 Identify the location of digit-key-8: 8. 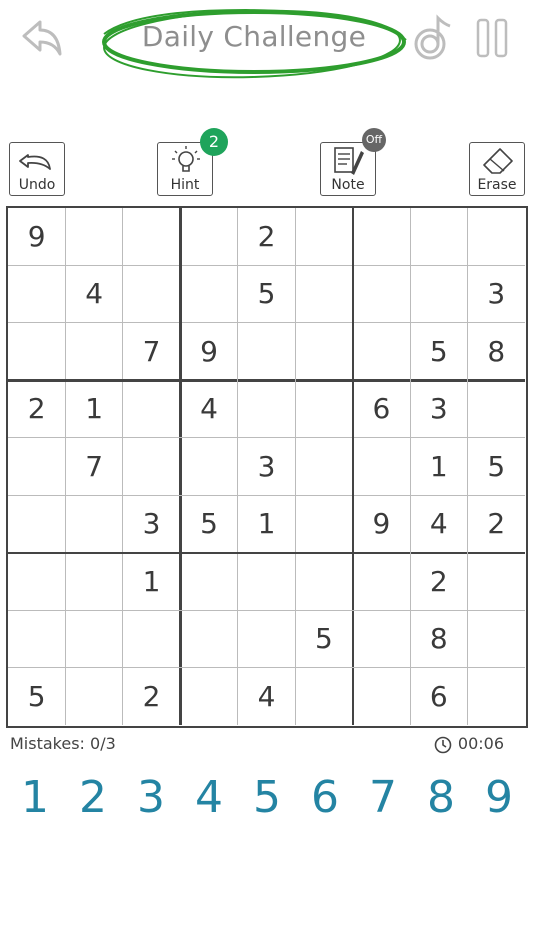
(441, 798).